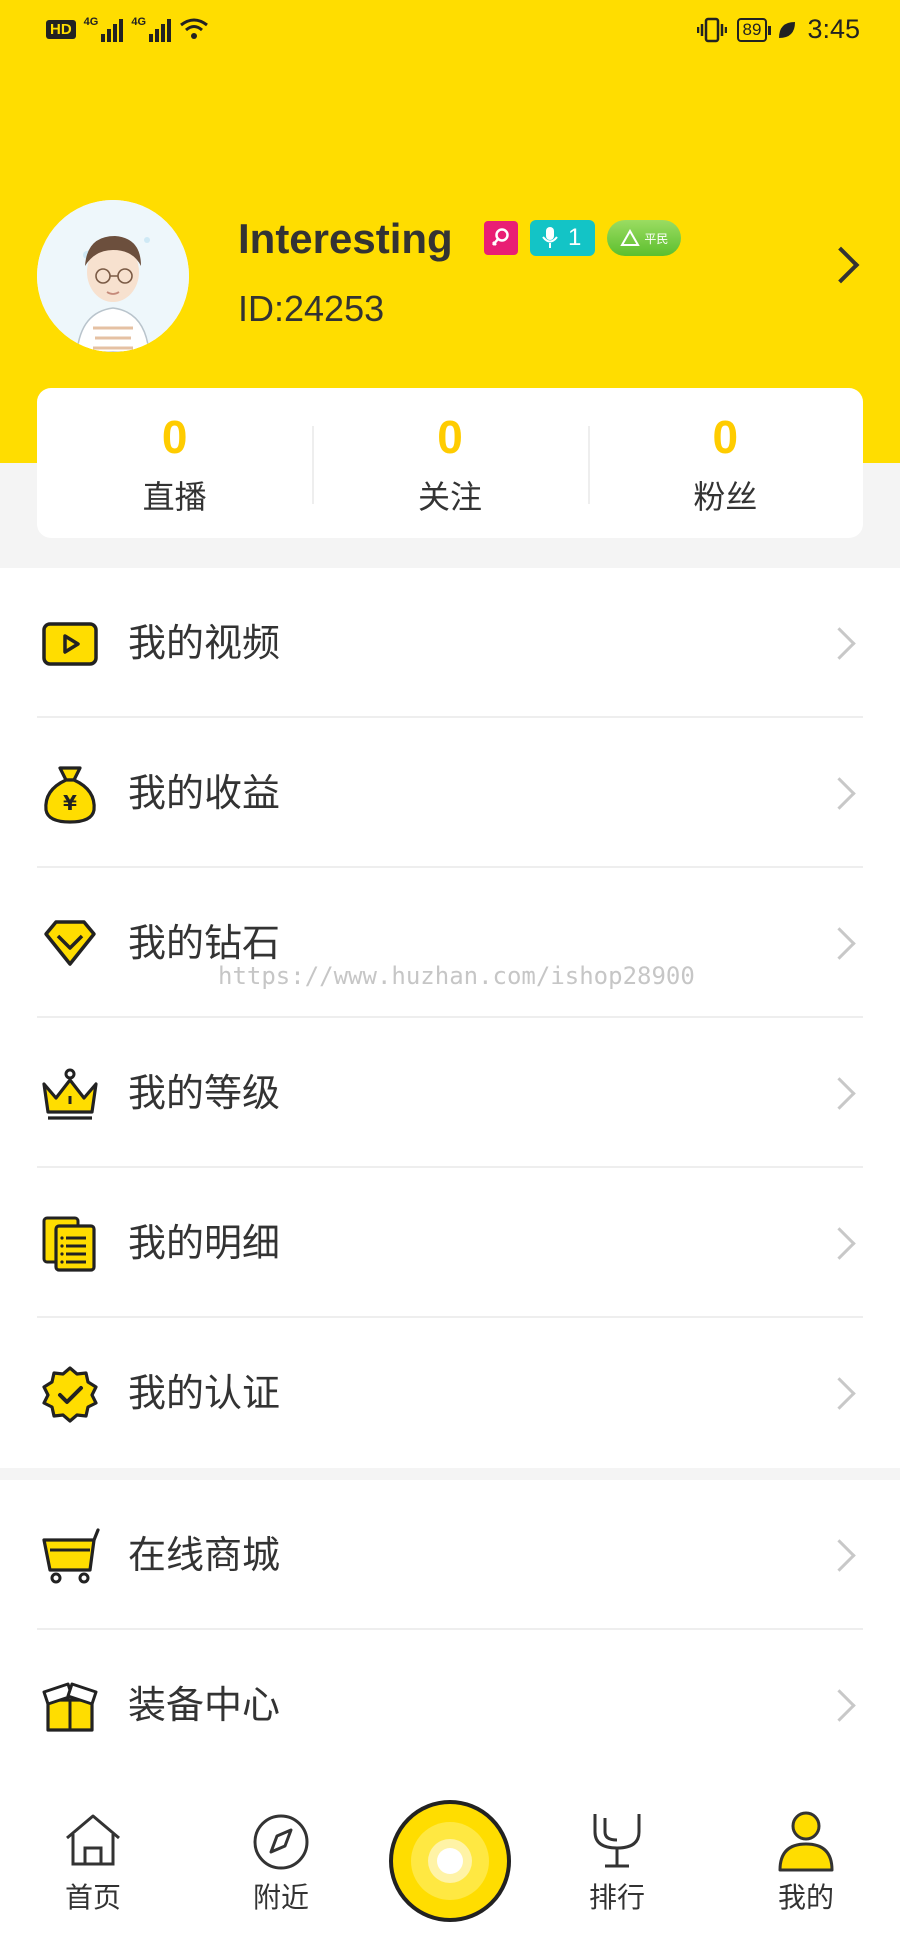 Image resolution: width=900 pixels, height=1950 pixels. Describe the element at coordinates (92, 1897) in the screenshot. I see `nav-label: 首页` at that location.